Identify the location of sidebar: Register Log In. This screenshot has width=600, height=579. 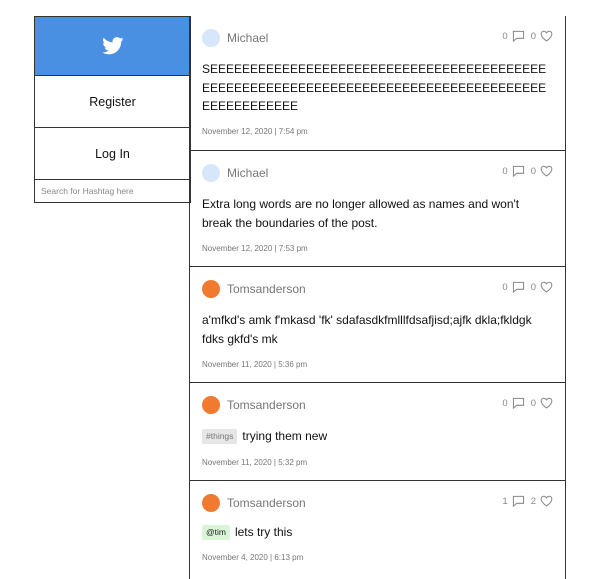
(112, 109).